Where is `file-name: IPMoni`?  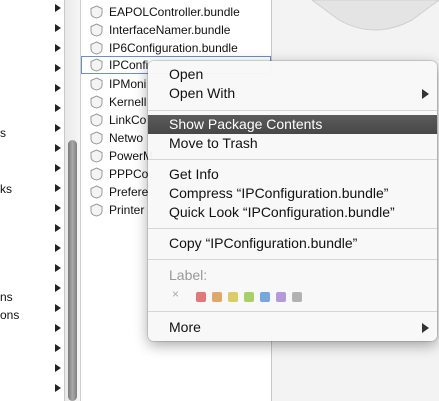 file-name: IPMoni is located at coordinates (128, 84).